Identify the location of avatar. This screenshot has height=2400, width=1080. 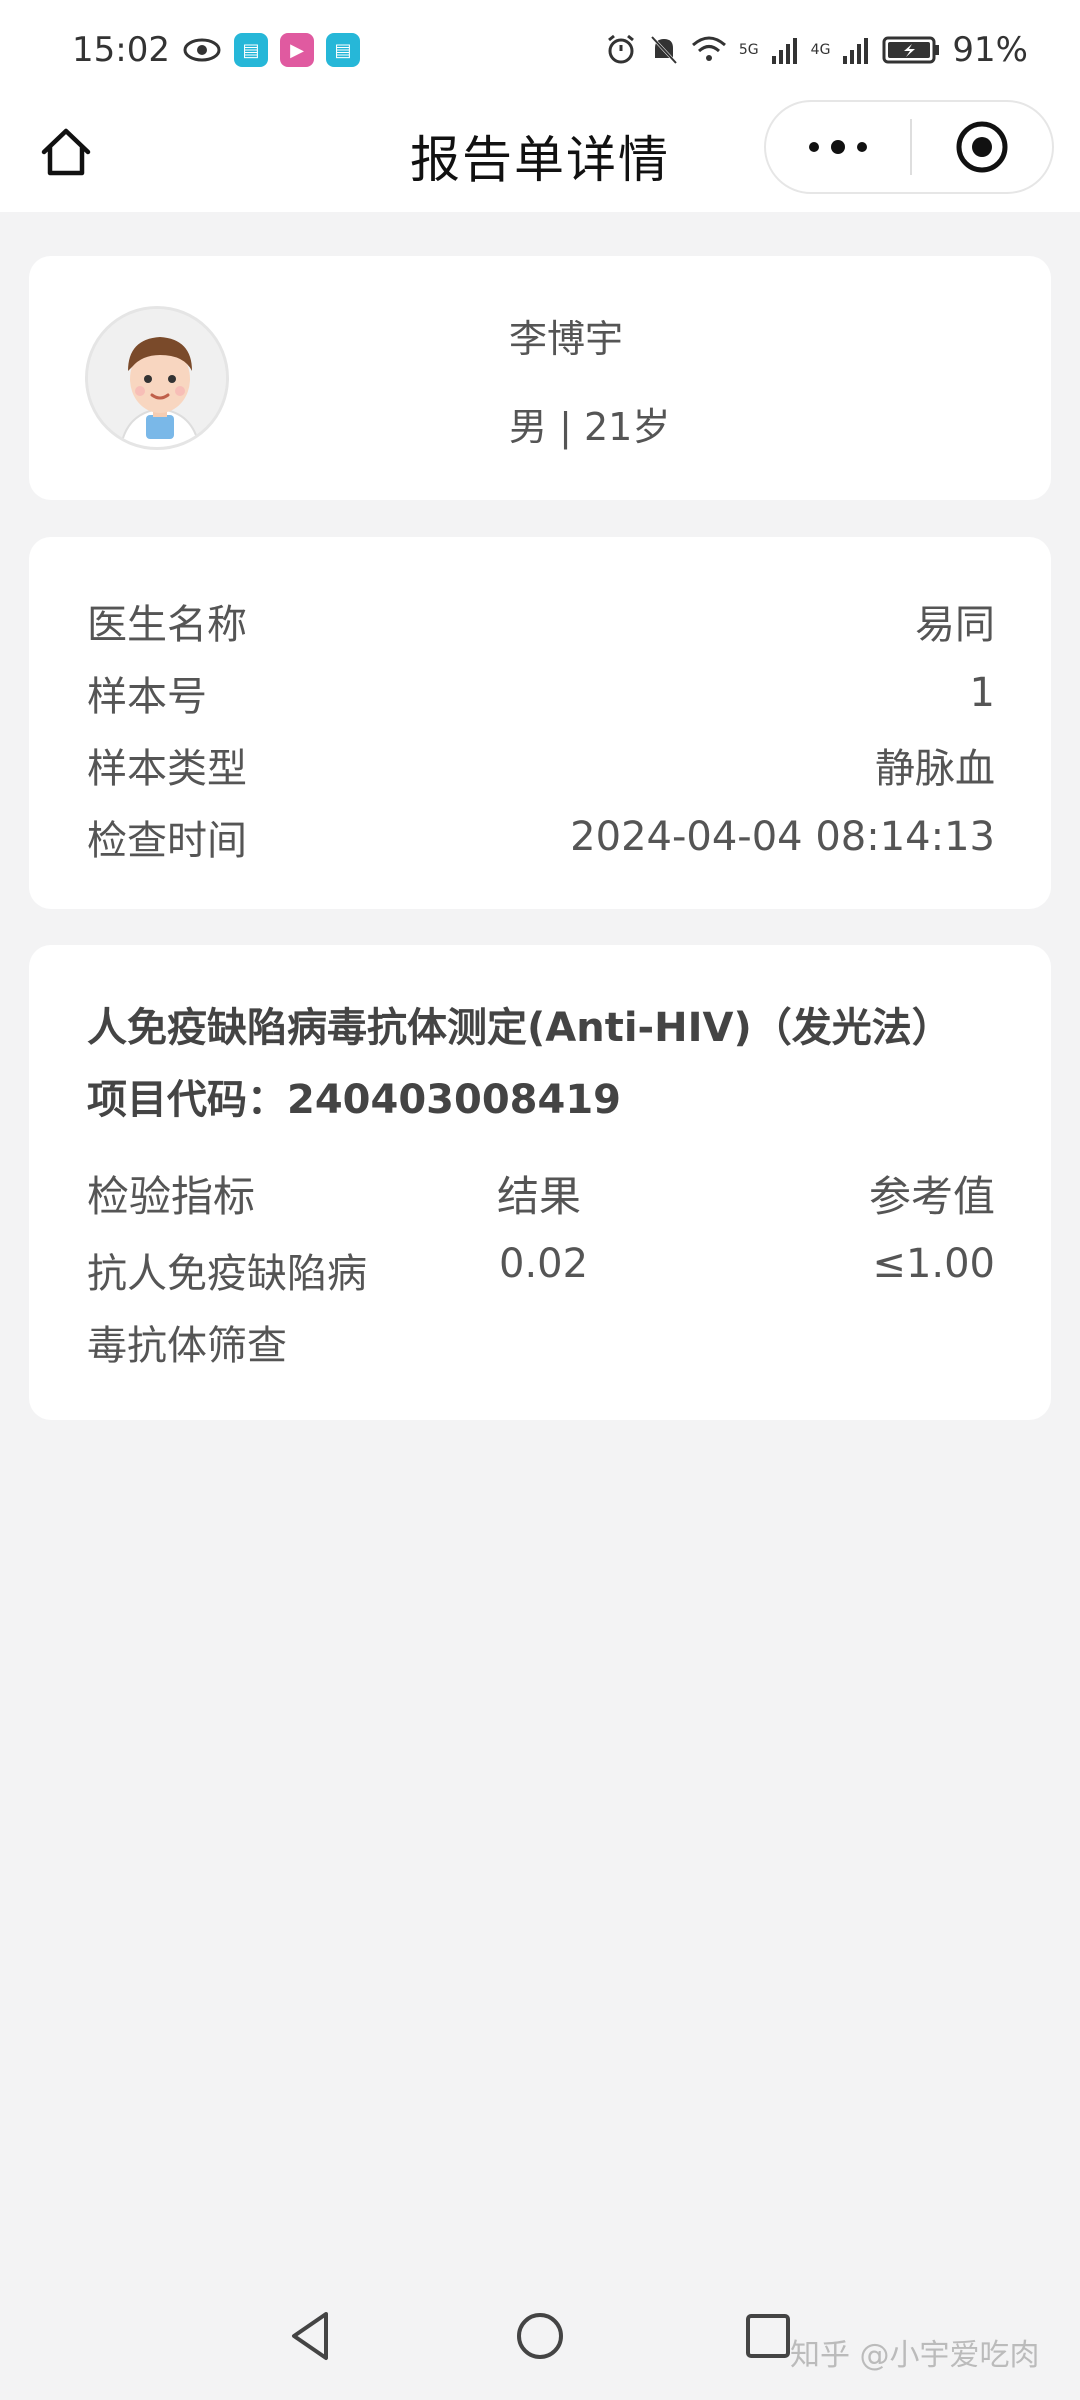
(157, 378).